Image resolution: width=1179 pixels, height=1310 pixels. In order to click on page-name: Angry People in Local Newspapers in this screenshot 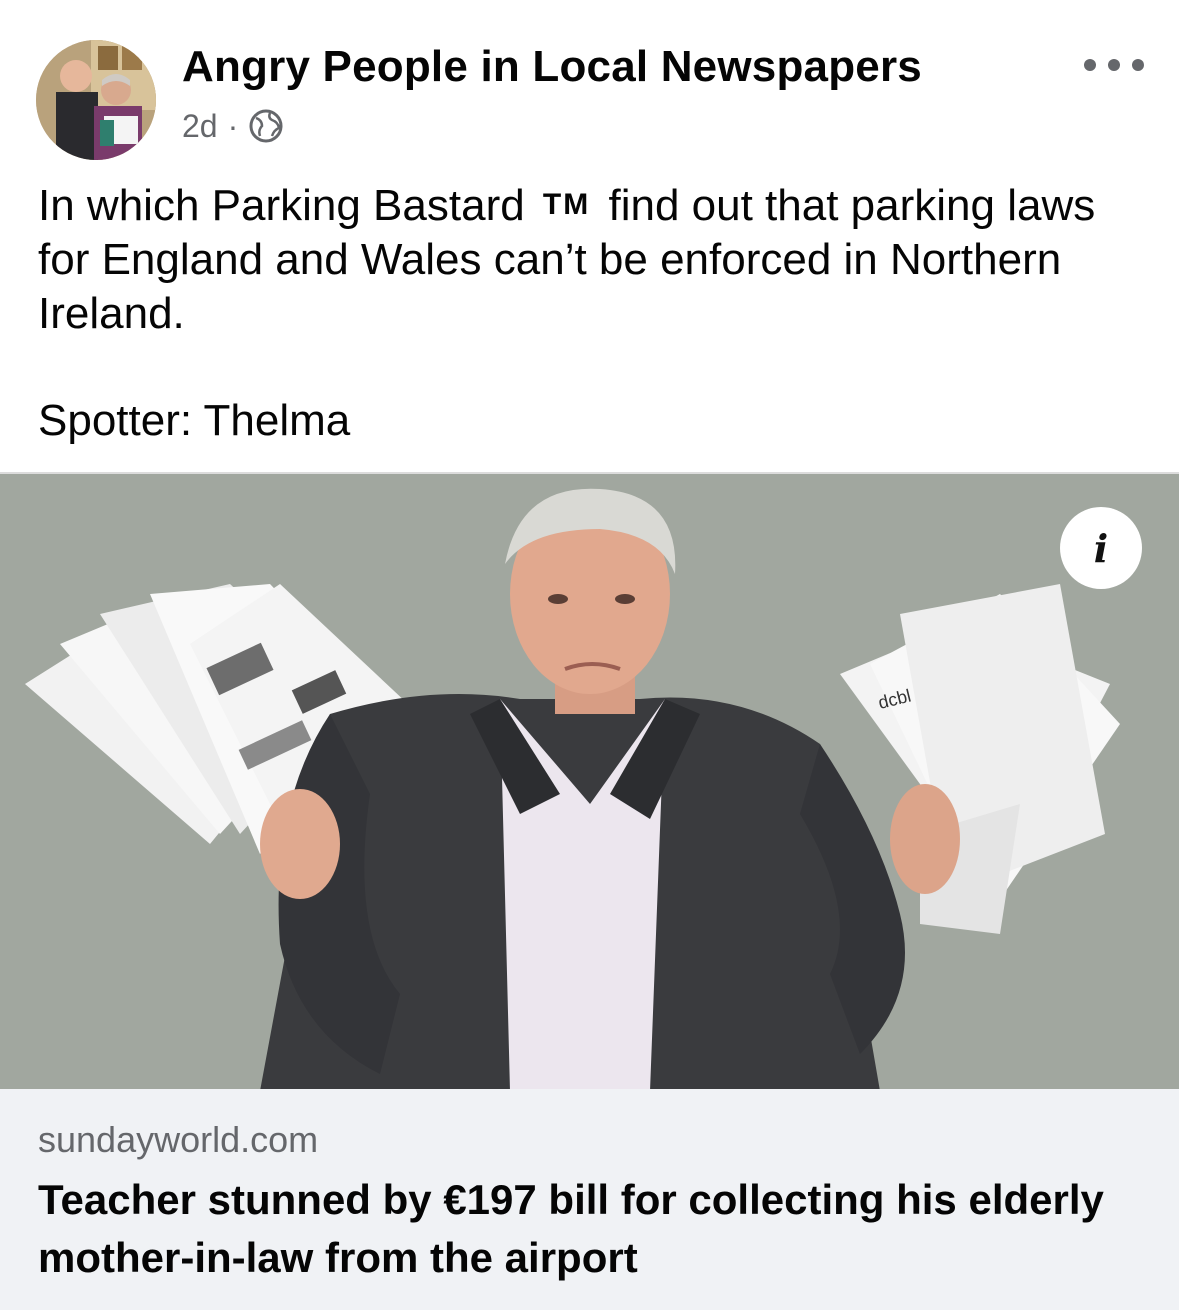, I will do `click(552, 67)`.